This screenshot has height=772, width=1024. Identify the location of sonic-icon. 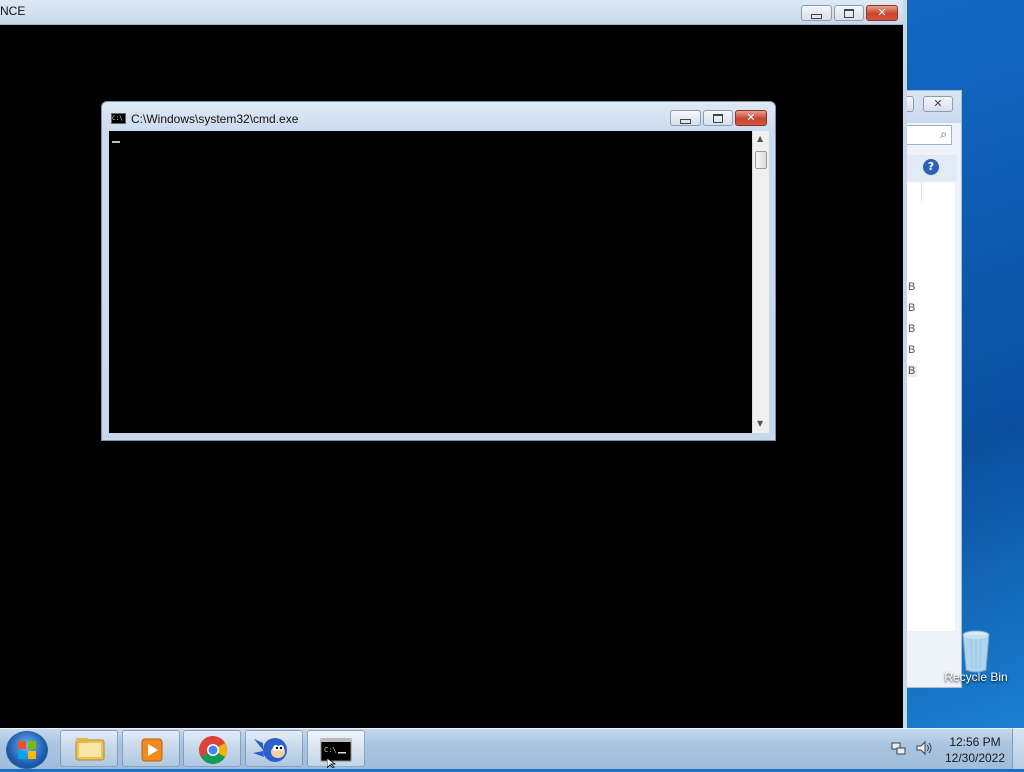
(270, 747).